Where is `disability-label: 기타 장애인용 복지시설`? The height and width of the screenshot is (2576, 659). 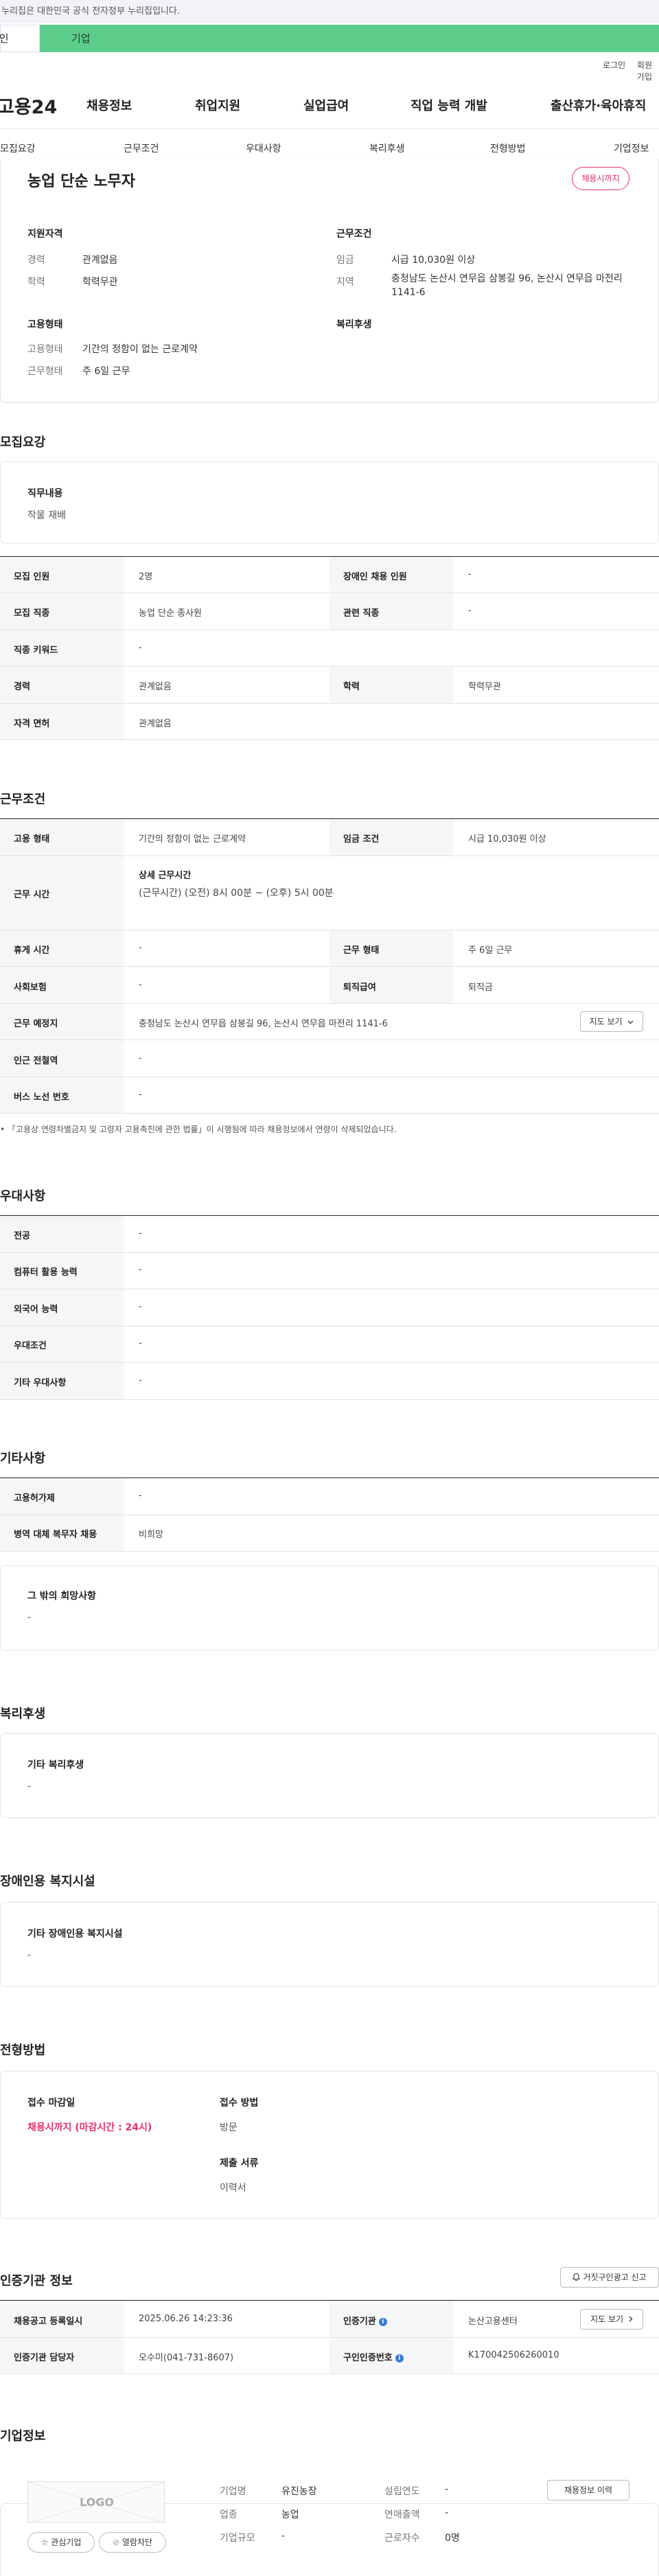
disability-label: 기타 장애인용 복지시설 is located at coordinates (75, 1934).